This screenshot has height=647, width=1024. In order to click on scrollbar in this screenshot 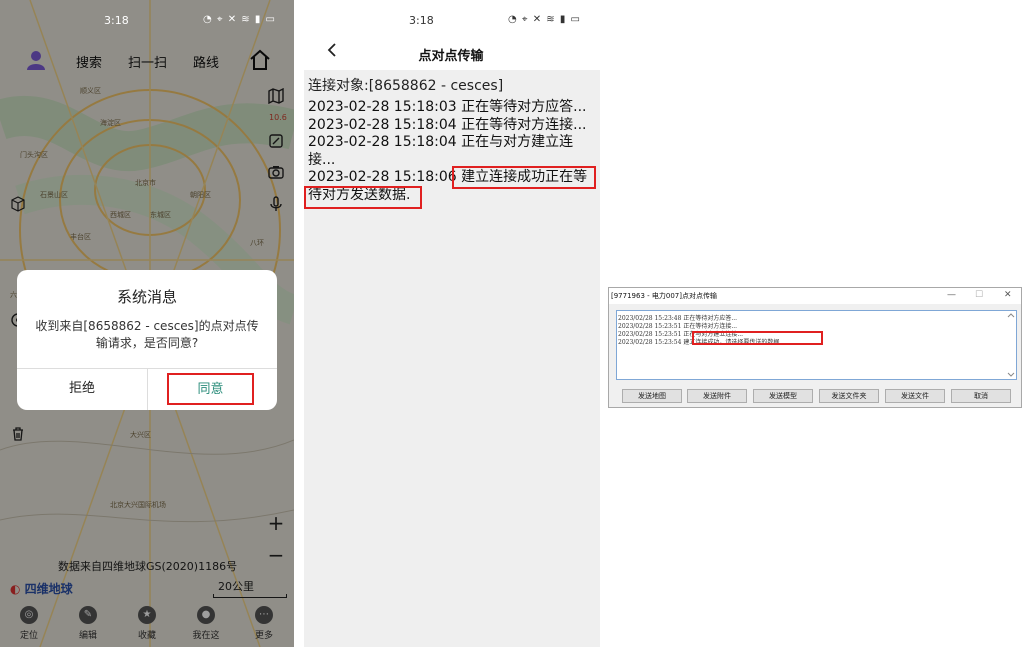, I will do `click(1011, 345)`.